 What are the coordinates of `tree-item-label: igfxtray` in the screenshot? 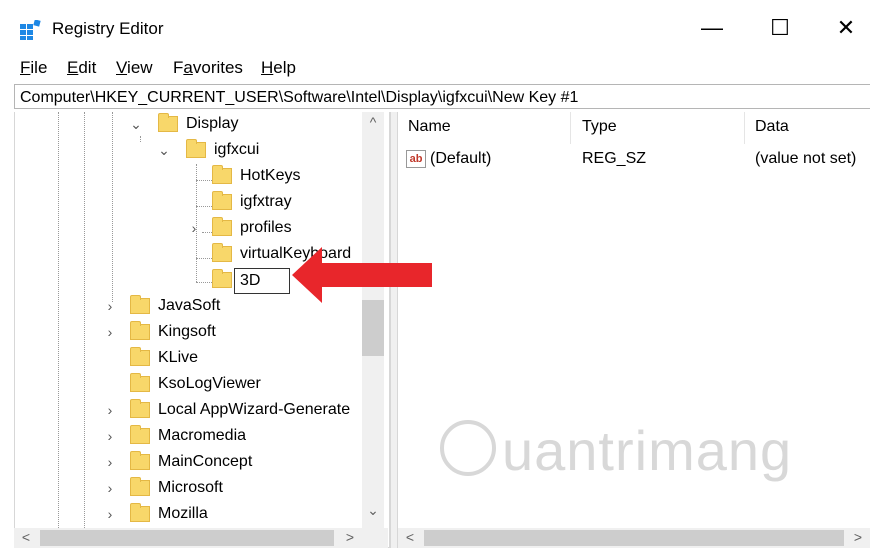 It's located at (266, 201).